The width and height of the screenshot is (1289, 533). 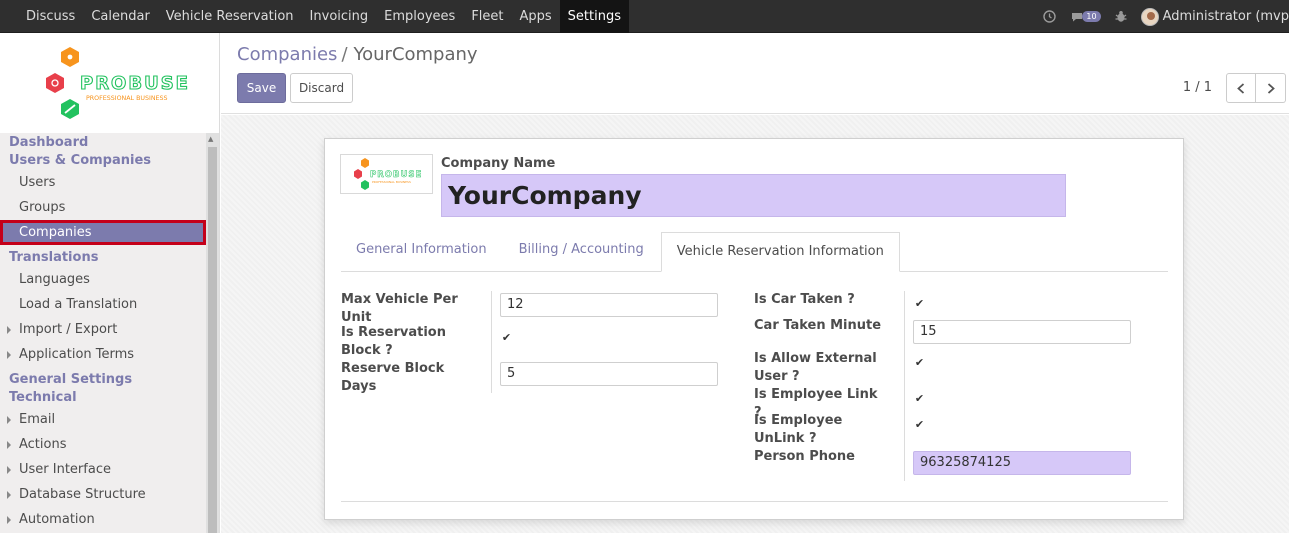 What do you see at coordinates (120, 16) in the screenshot?
I see `menu-calendar: Calendar` at bounding box center [120, 16].